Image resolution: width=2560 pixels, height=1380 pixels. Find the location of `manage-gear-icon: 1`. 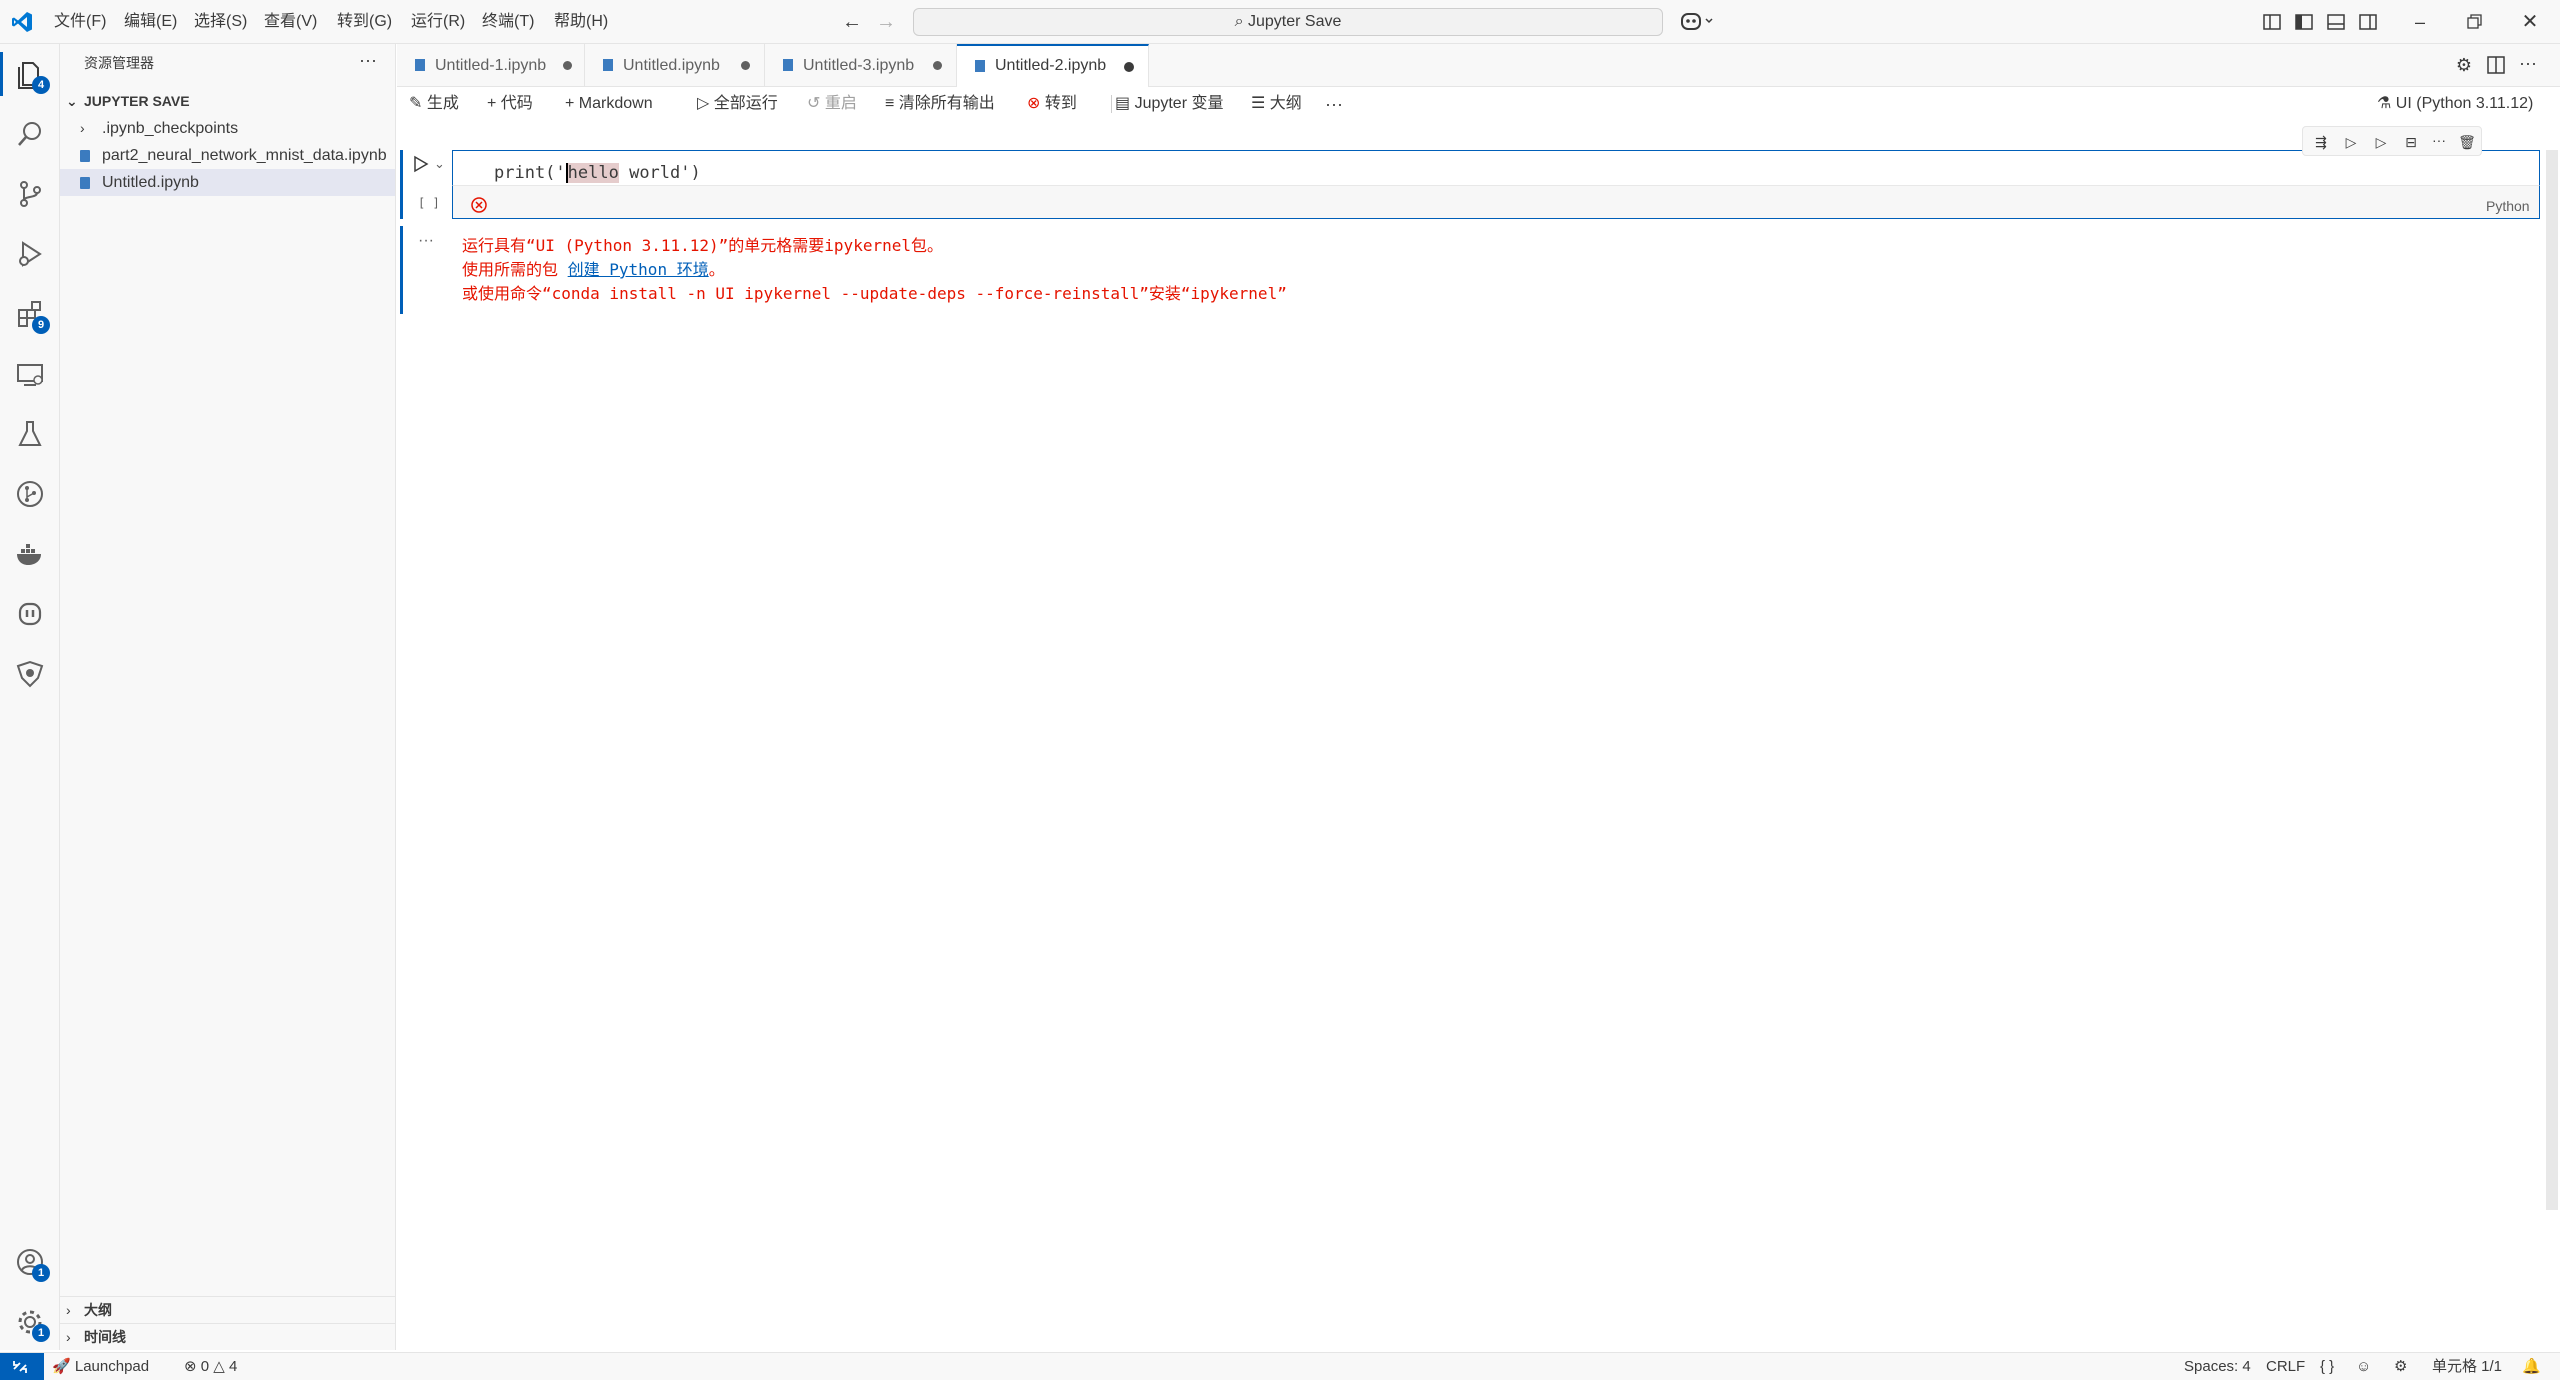

manage-gear-icon: 1 is located at coordinates (30, 1322).